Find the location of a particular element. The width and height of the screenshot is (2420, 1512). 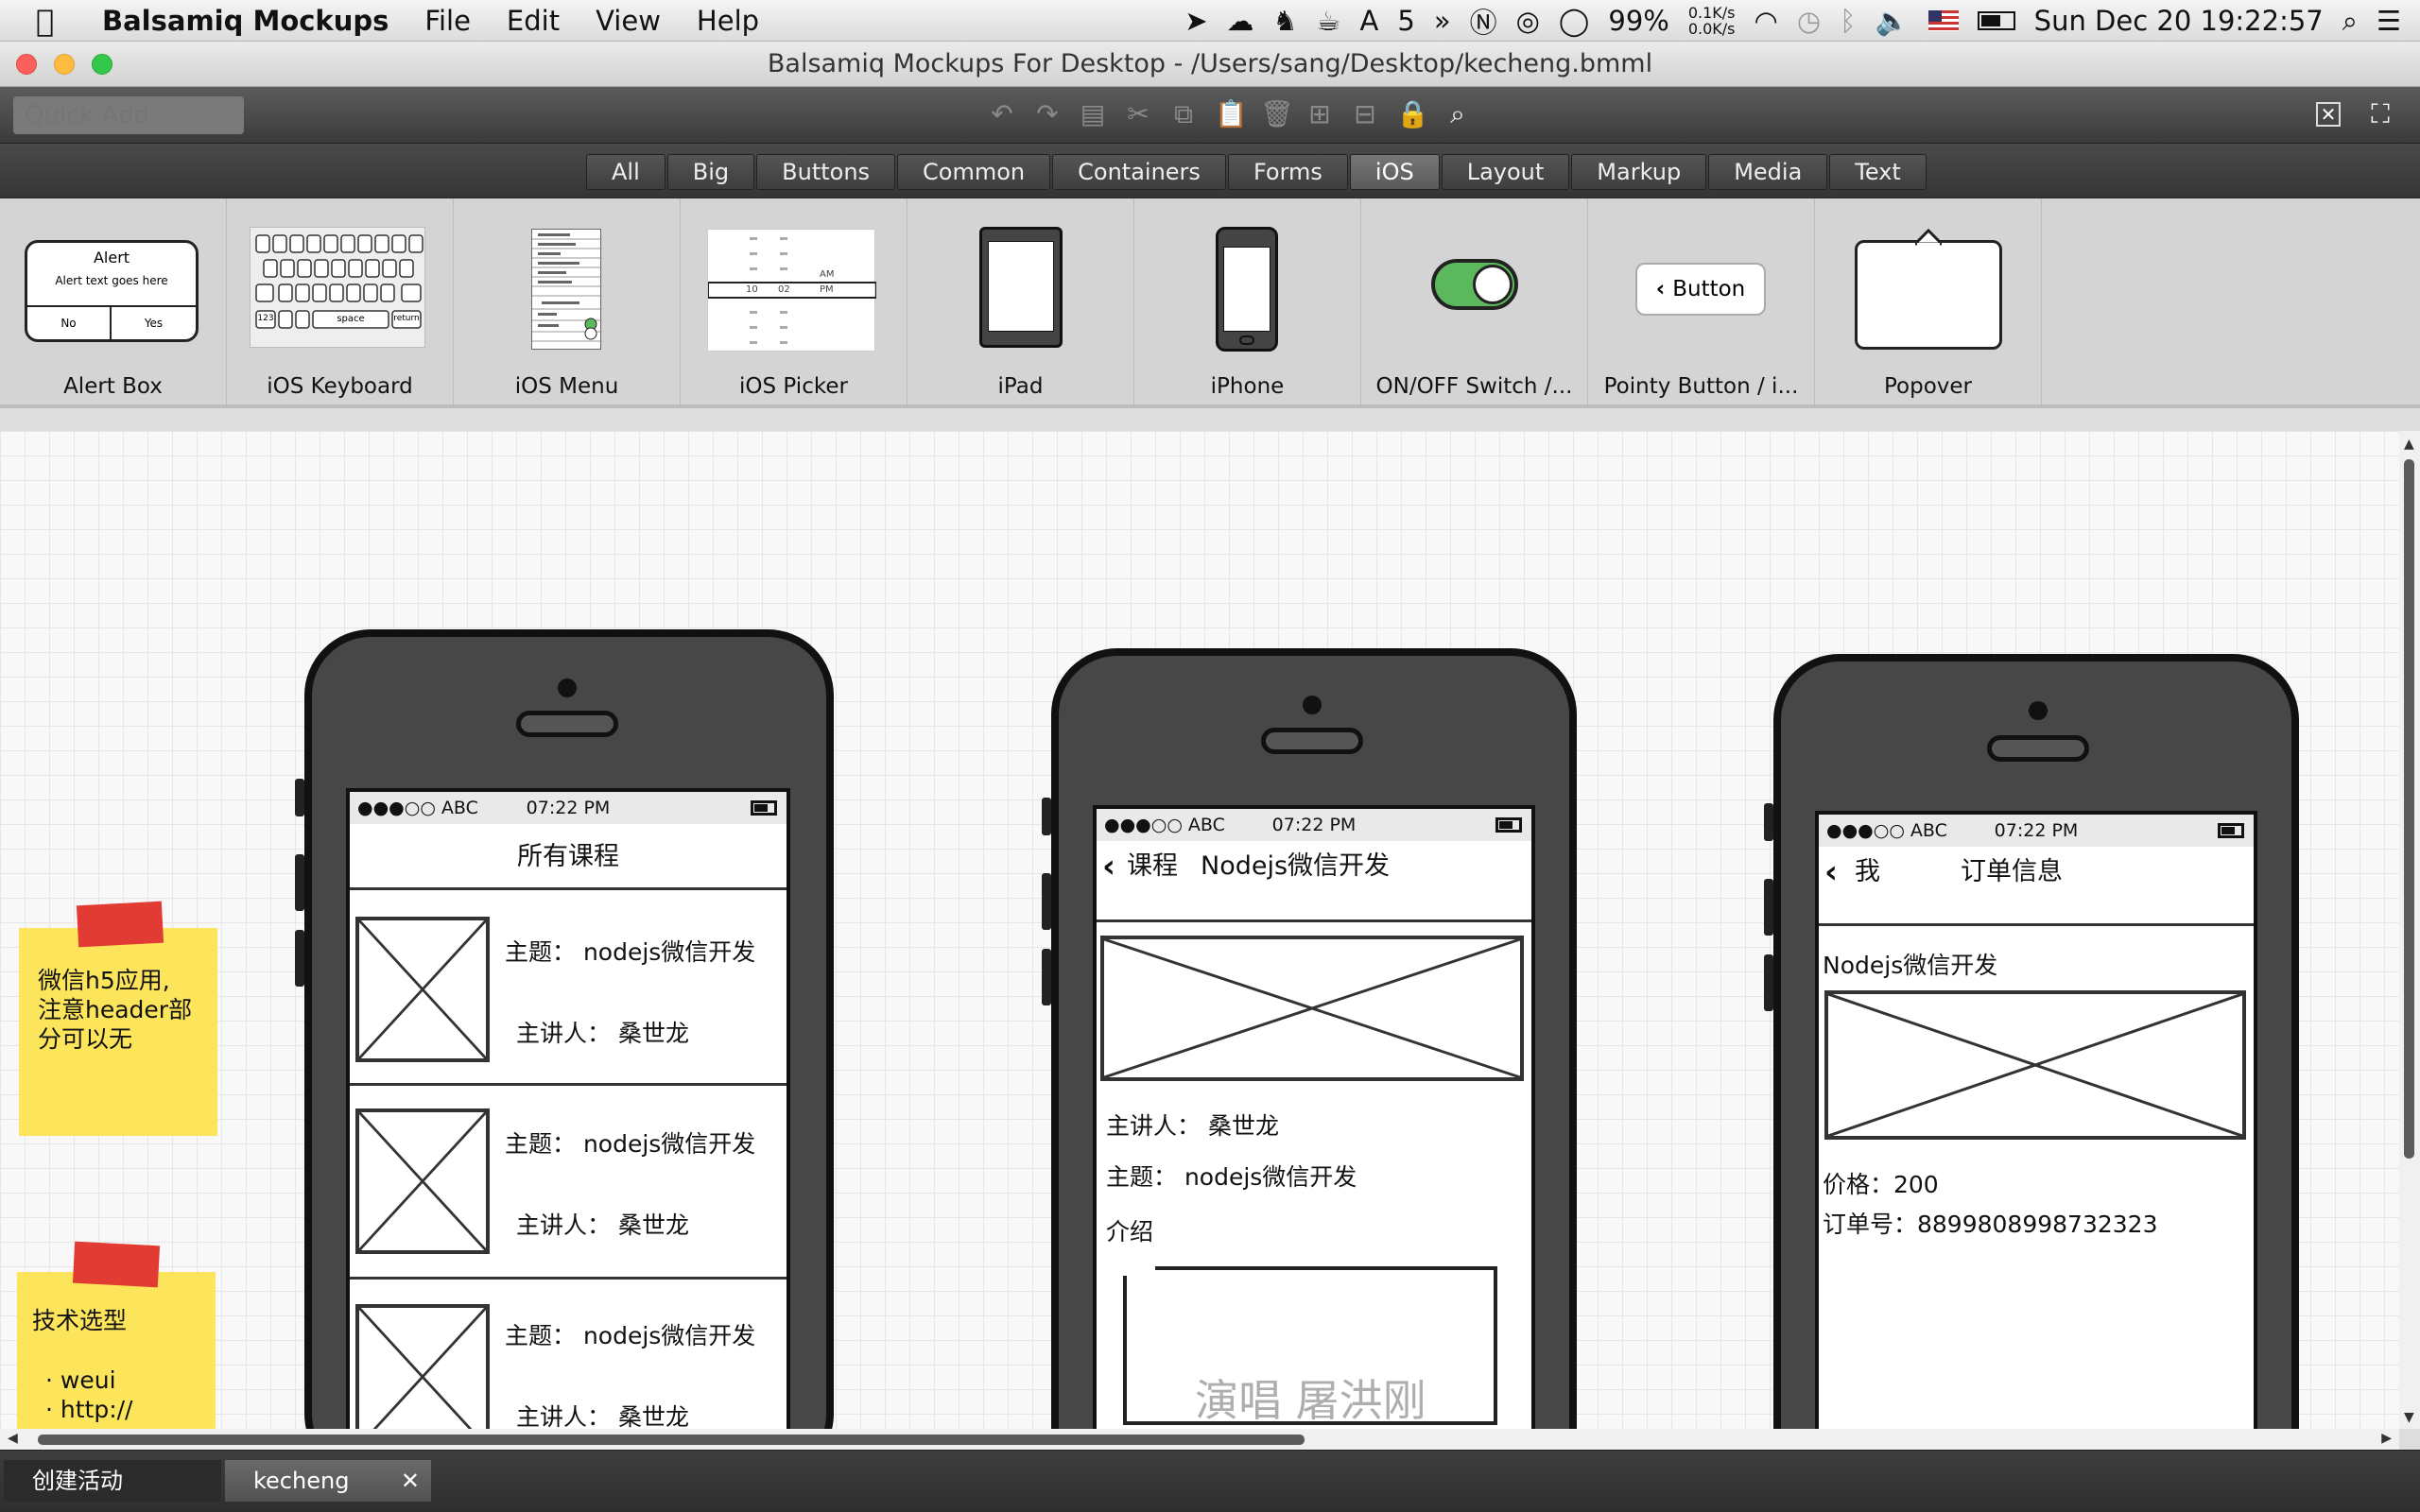

category-text: Text is located at coordinates (1878, 172).